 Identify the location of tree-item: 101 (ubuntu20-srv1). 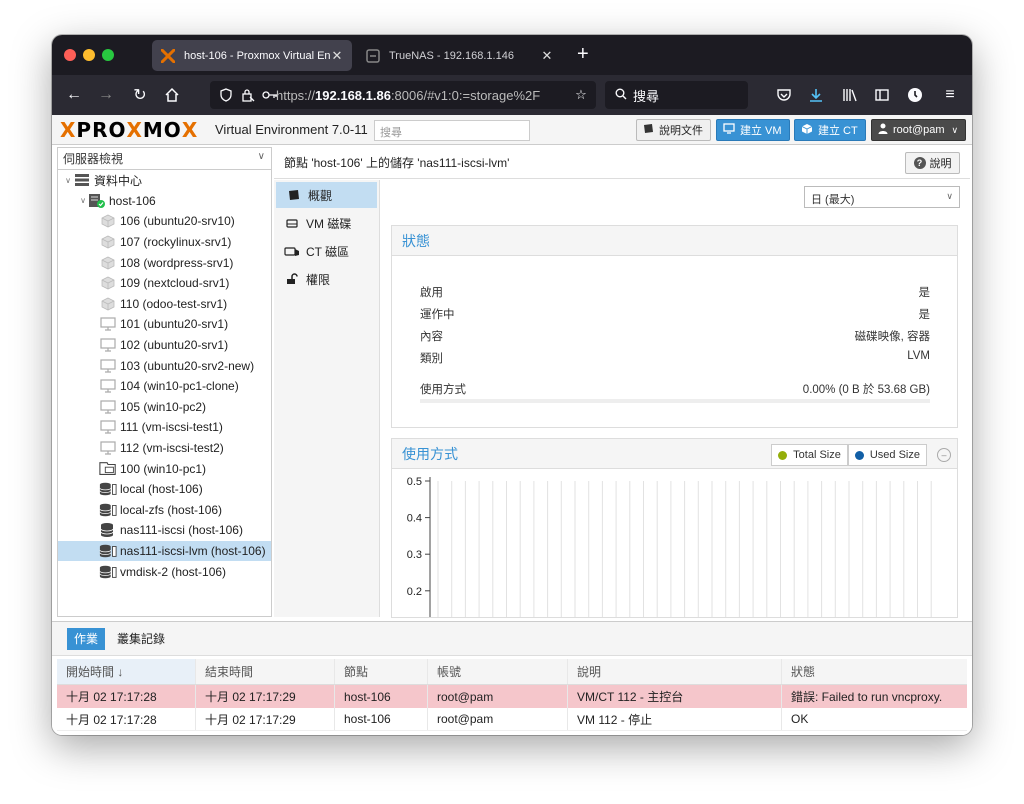
(164, 324).